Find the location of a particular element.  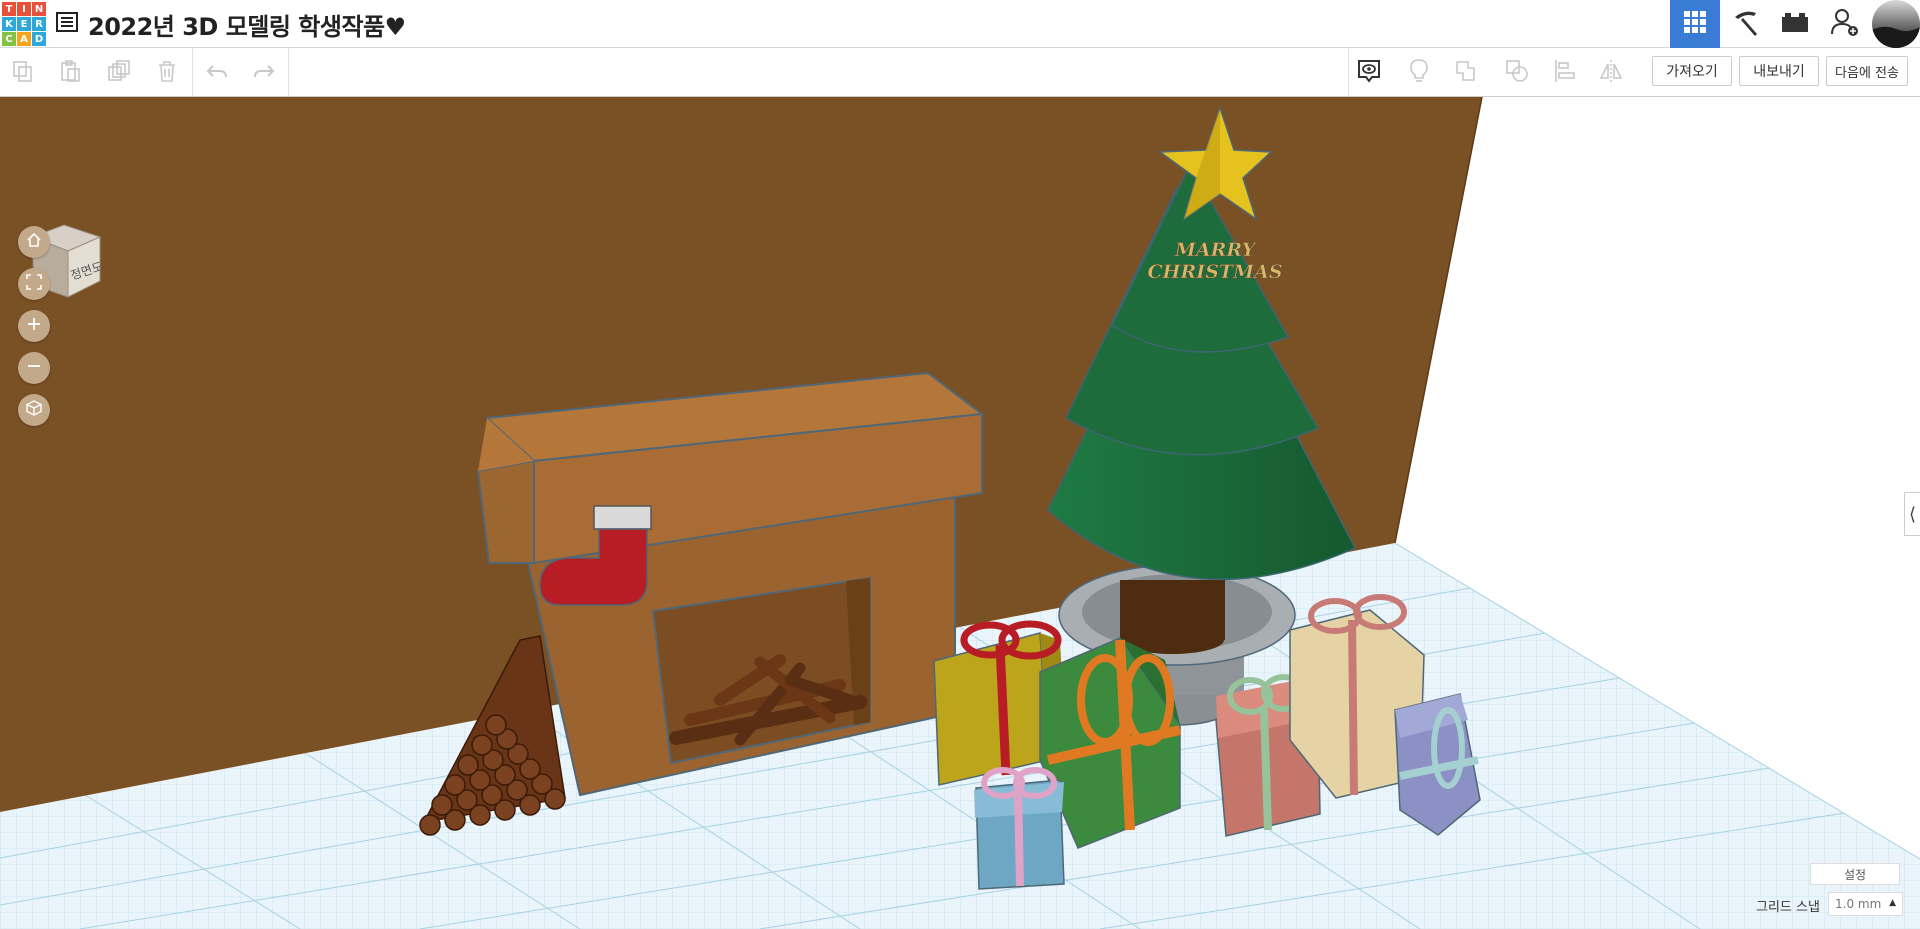

export-button: 내보내기 is located at coordinates (1779, 71).